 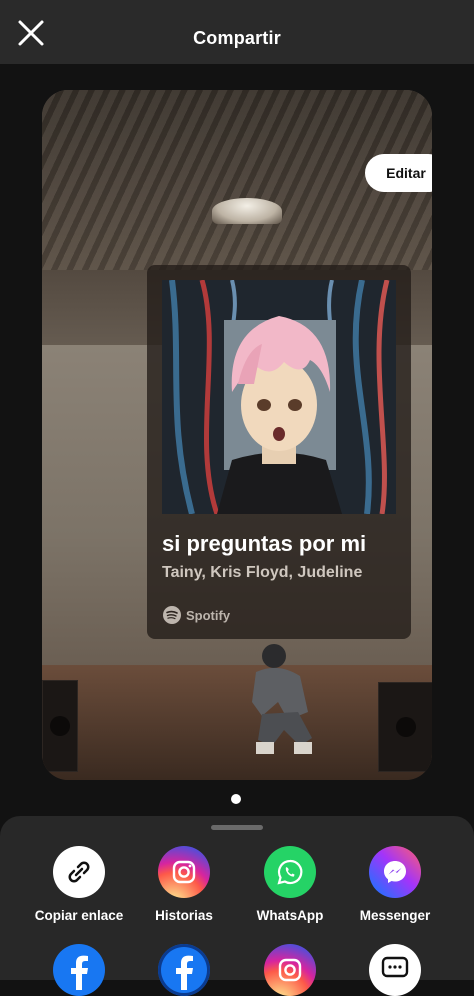 I want to click on share-instagram, so click(x=290, y=970).